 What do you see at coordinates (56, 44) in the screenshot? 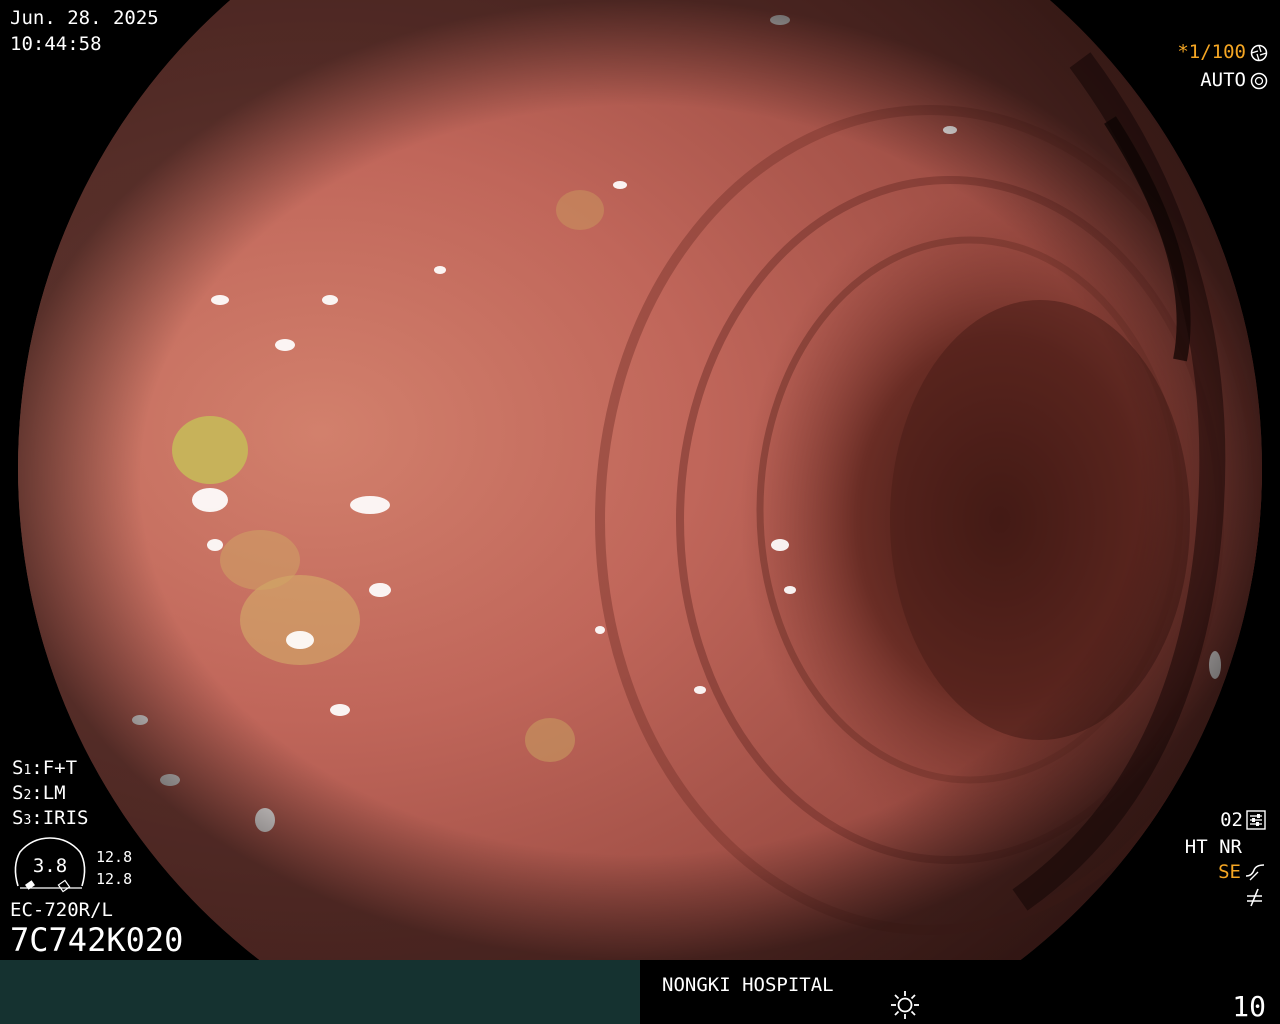
I see `time-label: 10:44:58` at bounding box center [56, 44].